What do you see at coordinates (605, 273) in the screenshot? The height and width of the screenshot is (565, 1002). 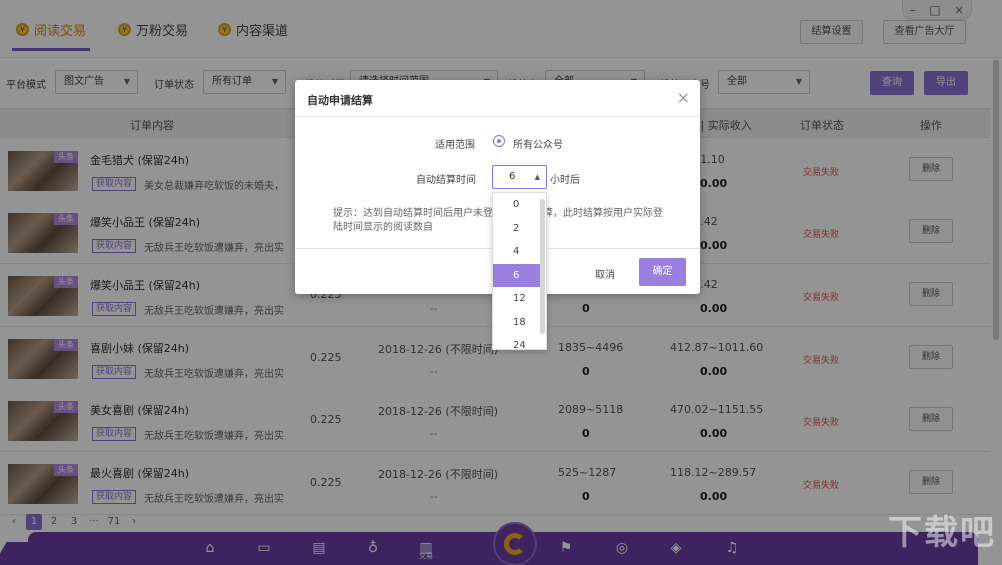 I see `cancel-button: 取消` at bounding box center [605, 273].